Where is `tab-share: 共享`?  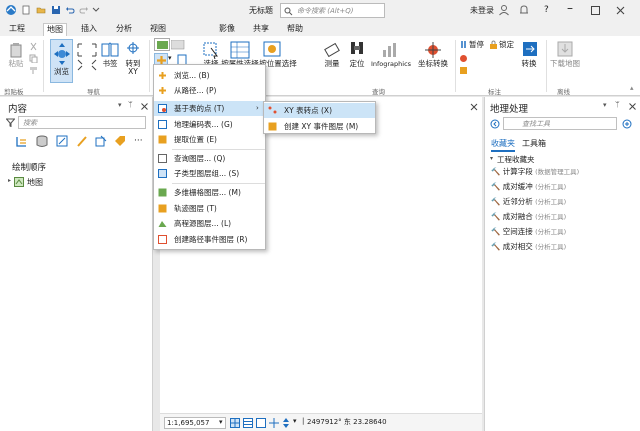
tab-share: 共享 is located at coordinates (261, 29).